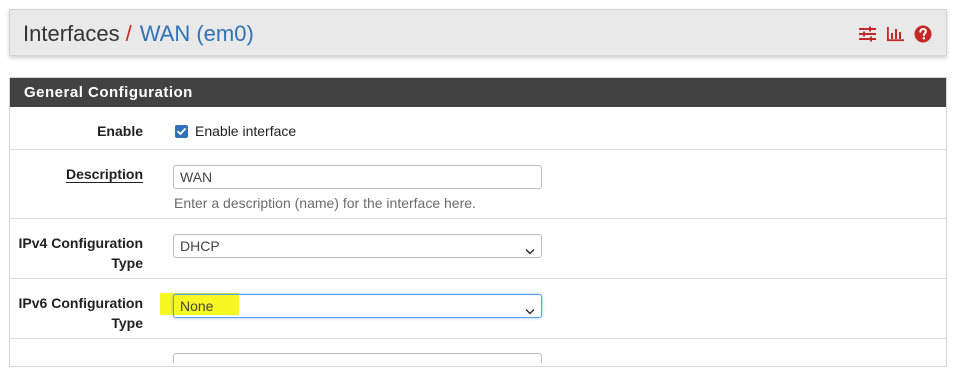  I want to click on next-row, so click(478, 353).